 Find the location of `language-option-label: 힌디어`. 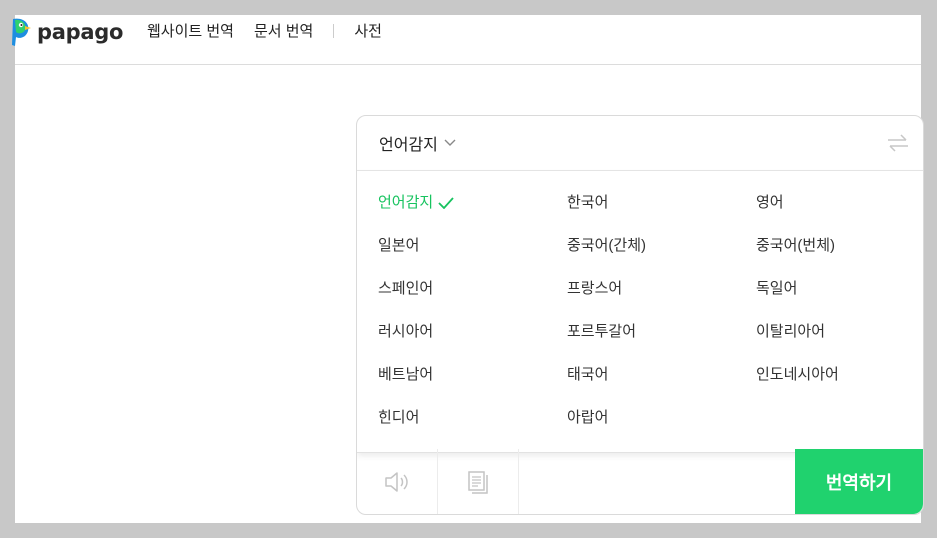

language-option-label: 힌디어 is located at coordinates (399, 417).